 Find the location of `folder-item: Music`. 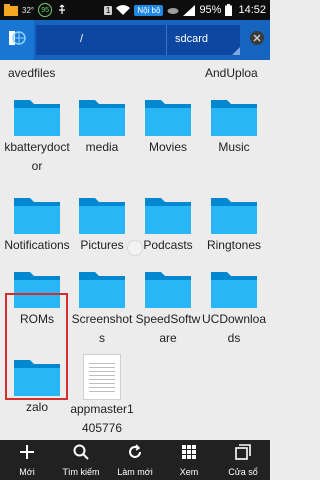

folder-item: Music is located at coordinates (234, 125).